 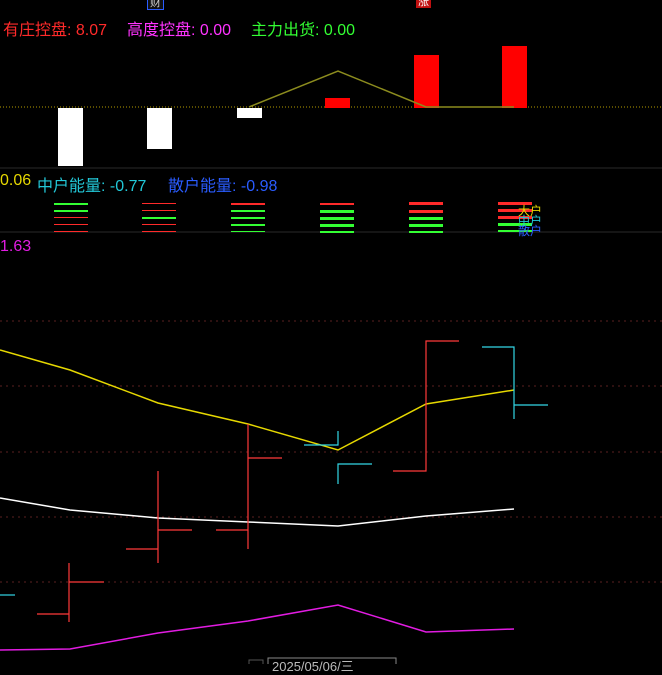 I want to click on date-box-left, so click(x=256, y=661).